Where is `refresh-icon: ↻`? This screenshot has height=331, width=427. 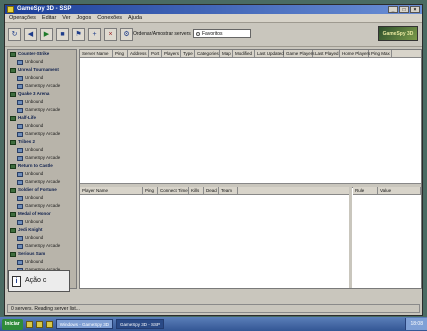 refresh-icon: ↻ is located at coordinates (14, 34).